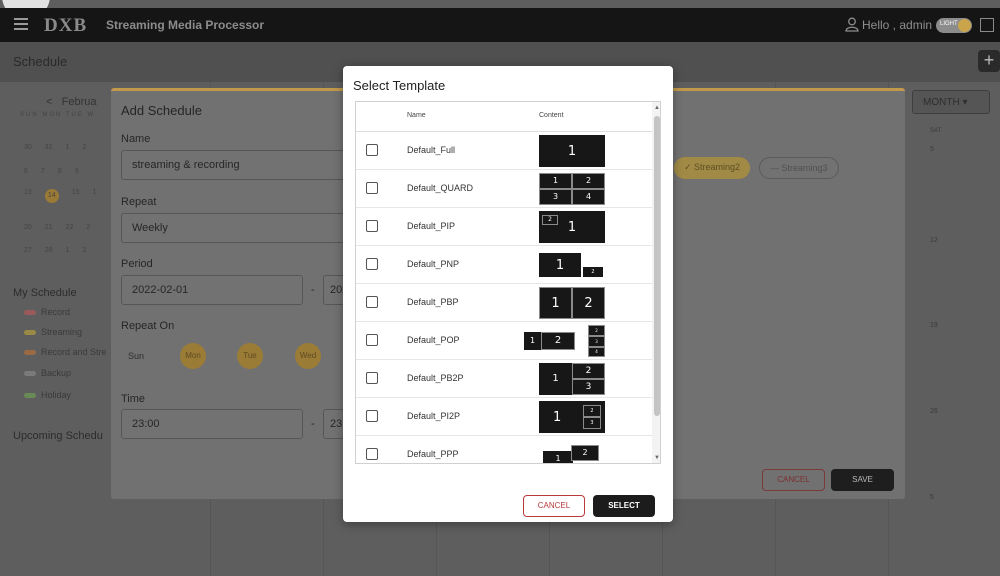  What do you see at coordinates (70, 227) in the screenshot?
I see `calendar-day: 22` at bounding box center [70, 227].